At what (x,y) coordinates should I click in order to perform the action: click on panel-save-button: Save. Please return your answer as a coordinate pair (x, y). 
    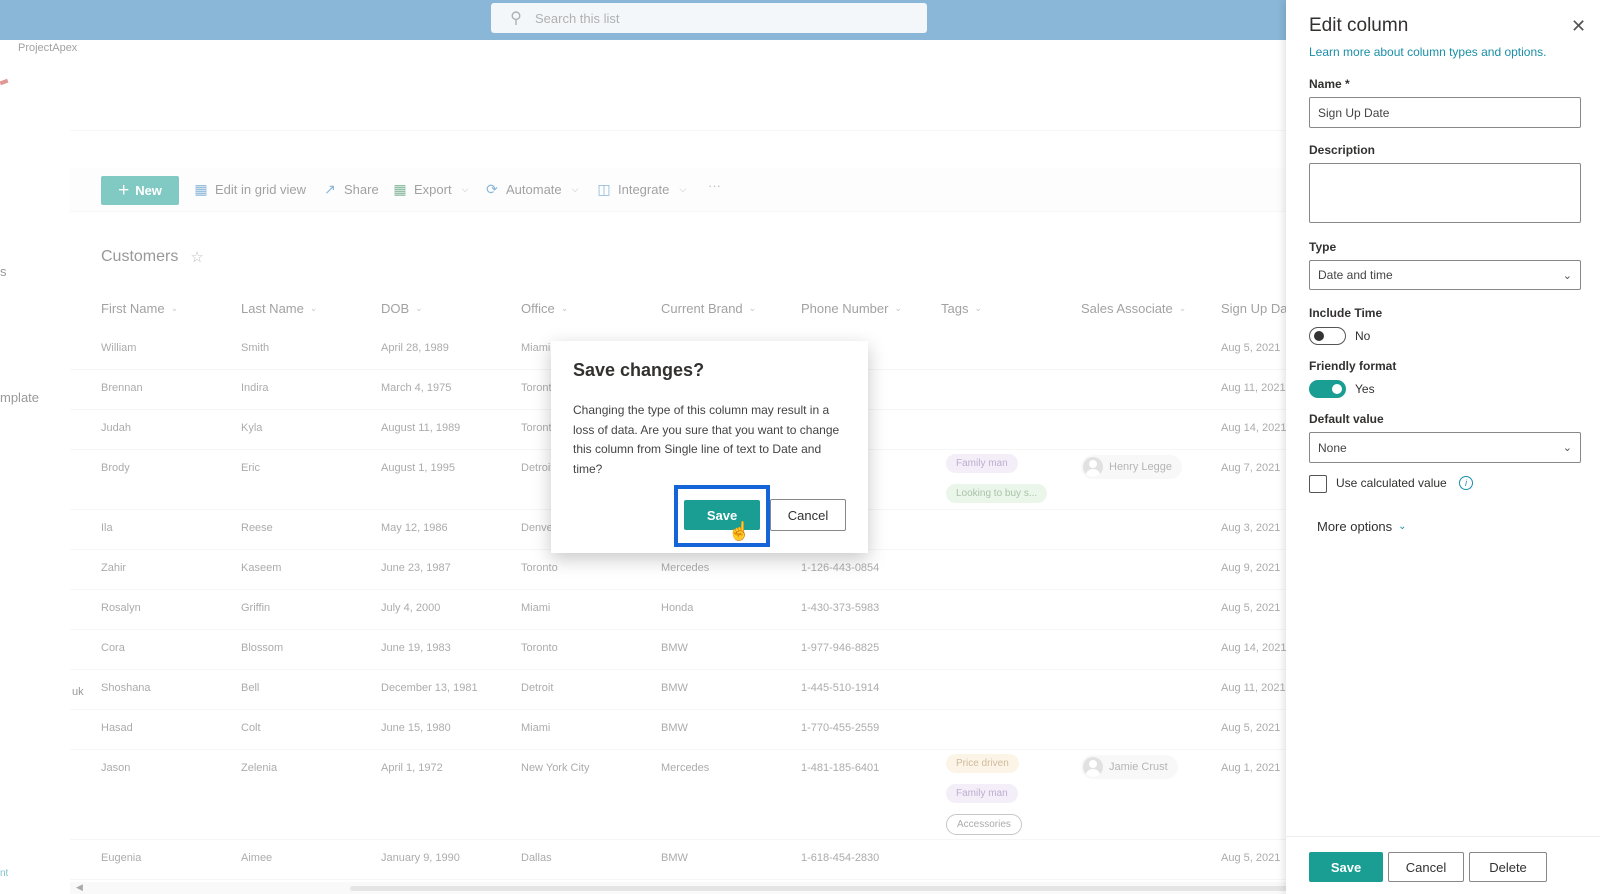
    Looking at the image, I should click on (1346, 867).